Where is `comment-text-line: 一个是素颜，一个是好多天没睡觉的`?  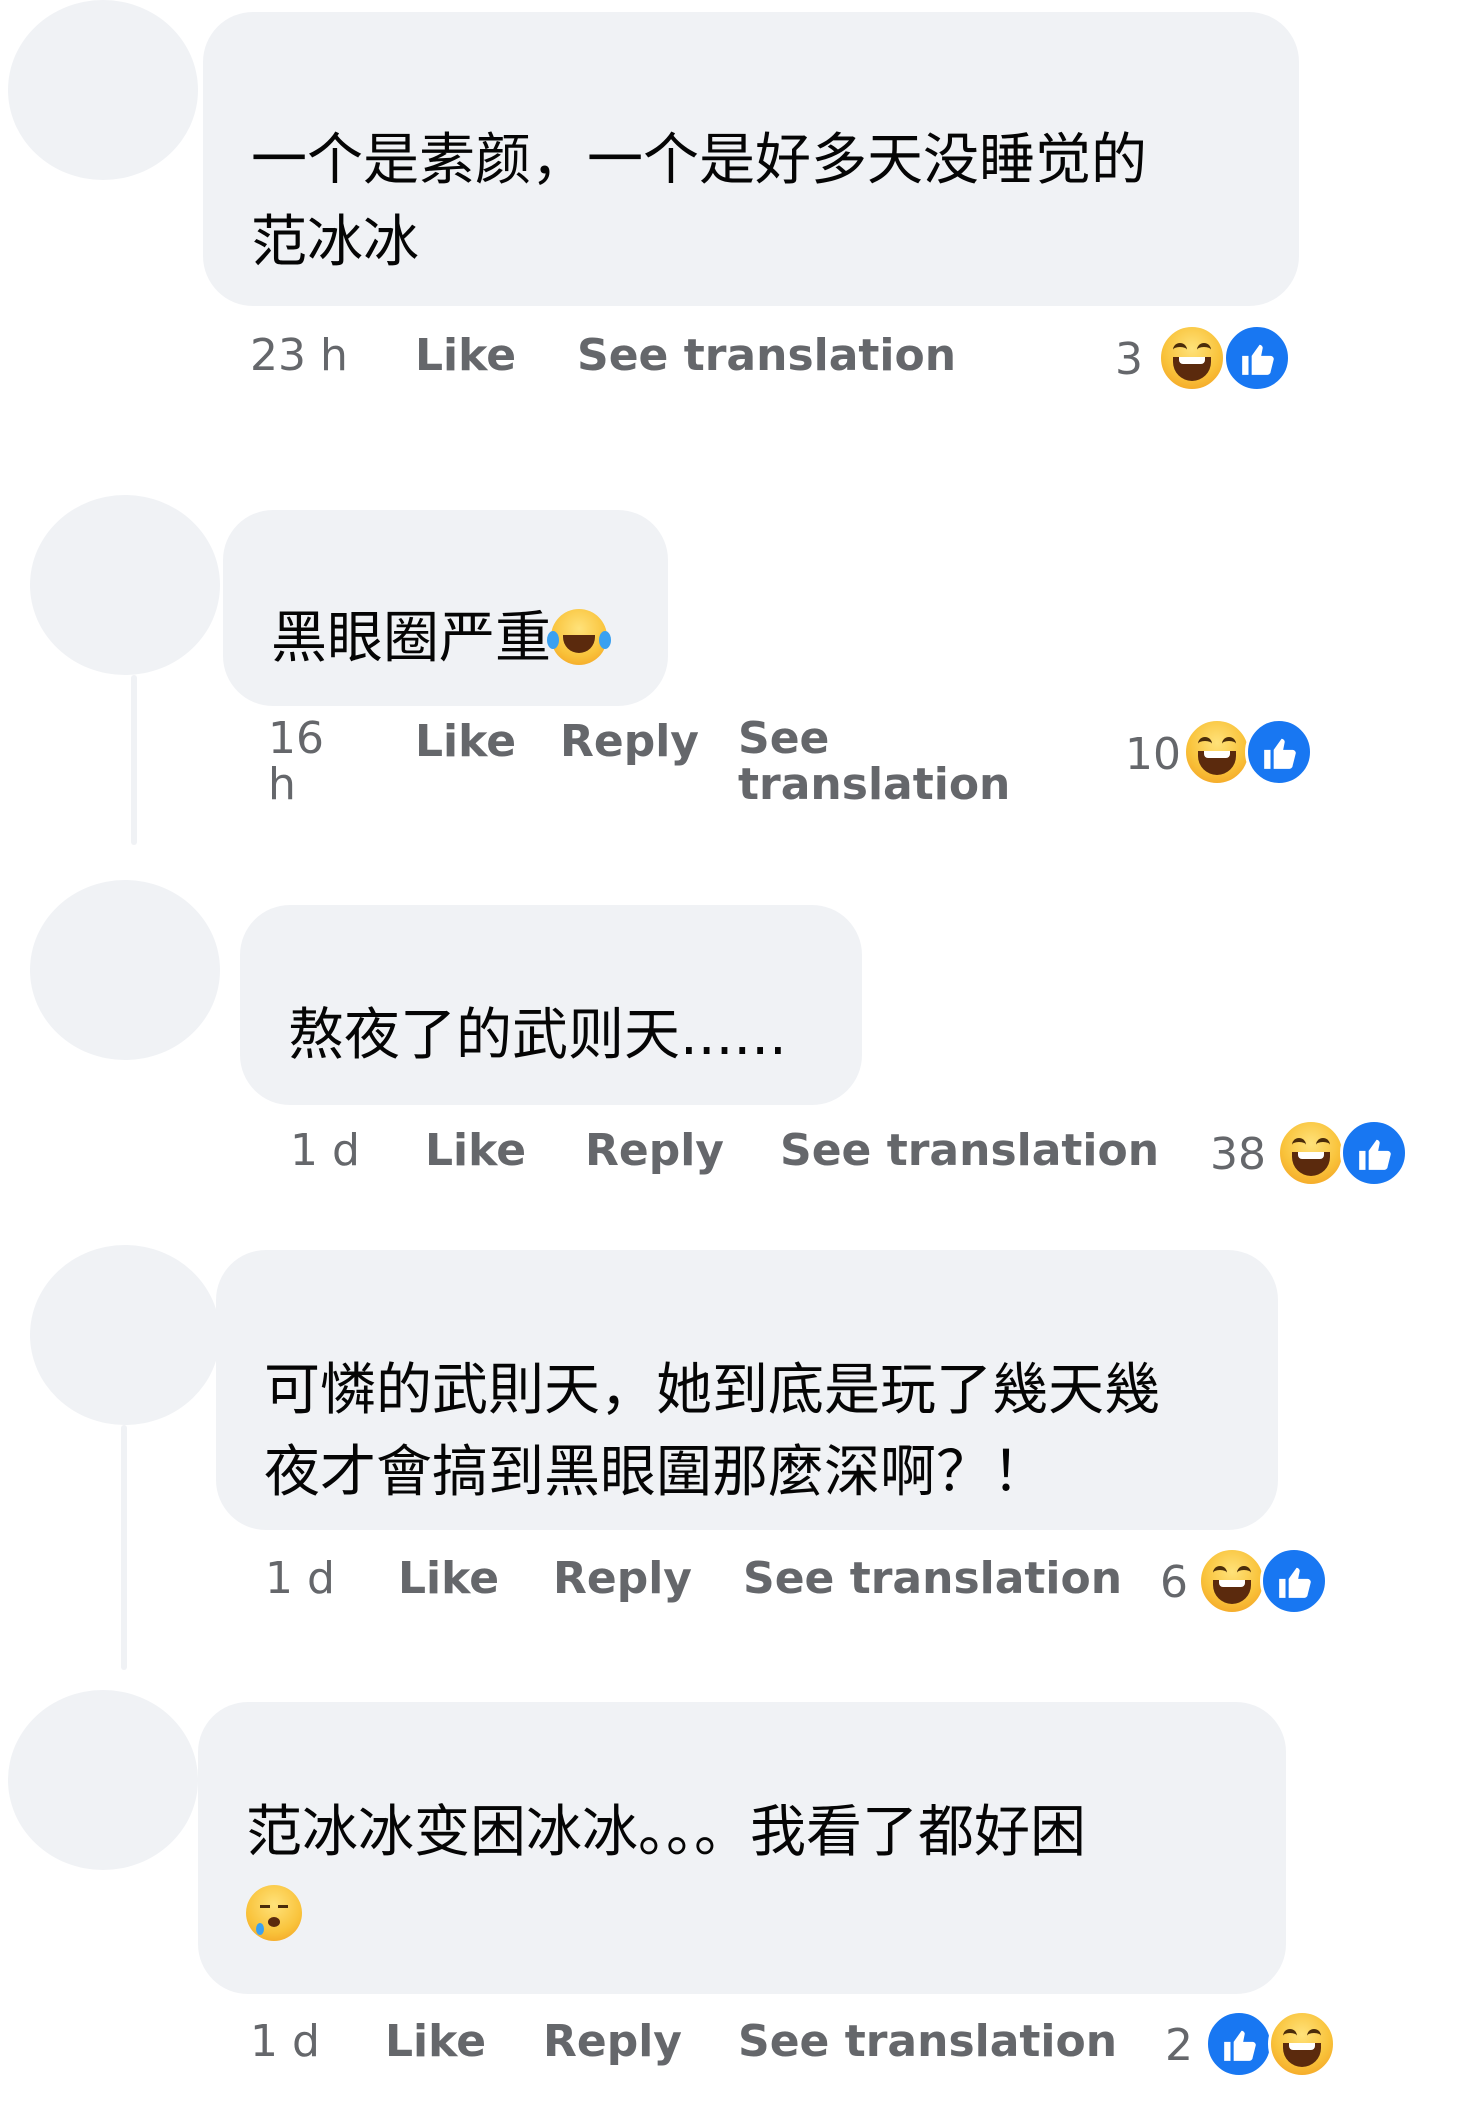
comment-text-line: 一个是素颜，一个是好多天没睡觉的 is located at coordinates (699, 160).